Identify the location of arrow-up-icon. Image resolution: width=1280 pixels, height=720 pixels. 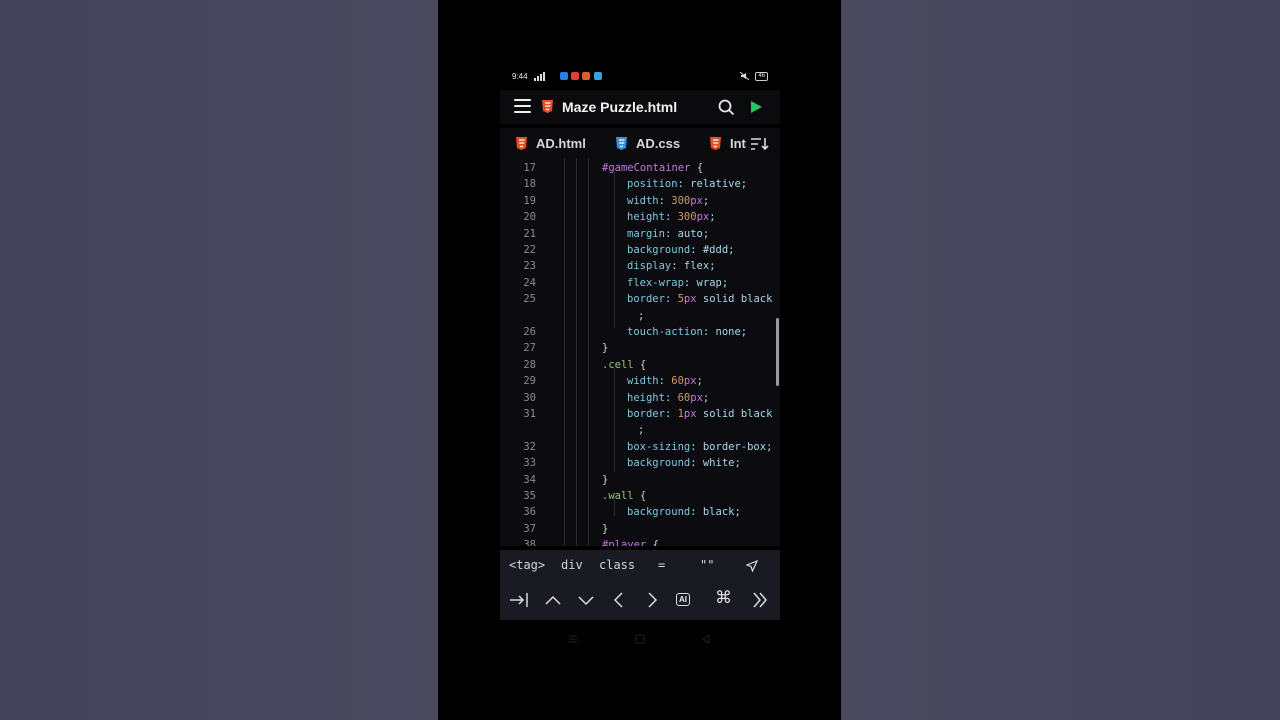
(553, 600).